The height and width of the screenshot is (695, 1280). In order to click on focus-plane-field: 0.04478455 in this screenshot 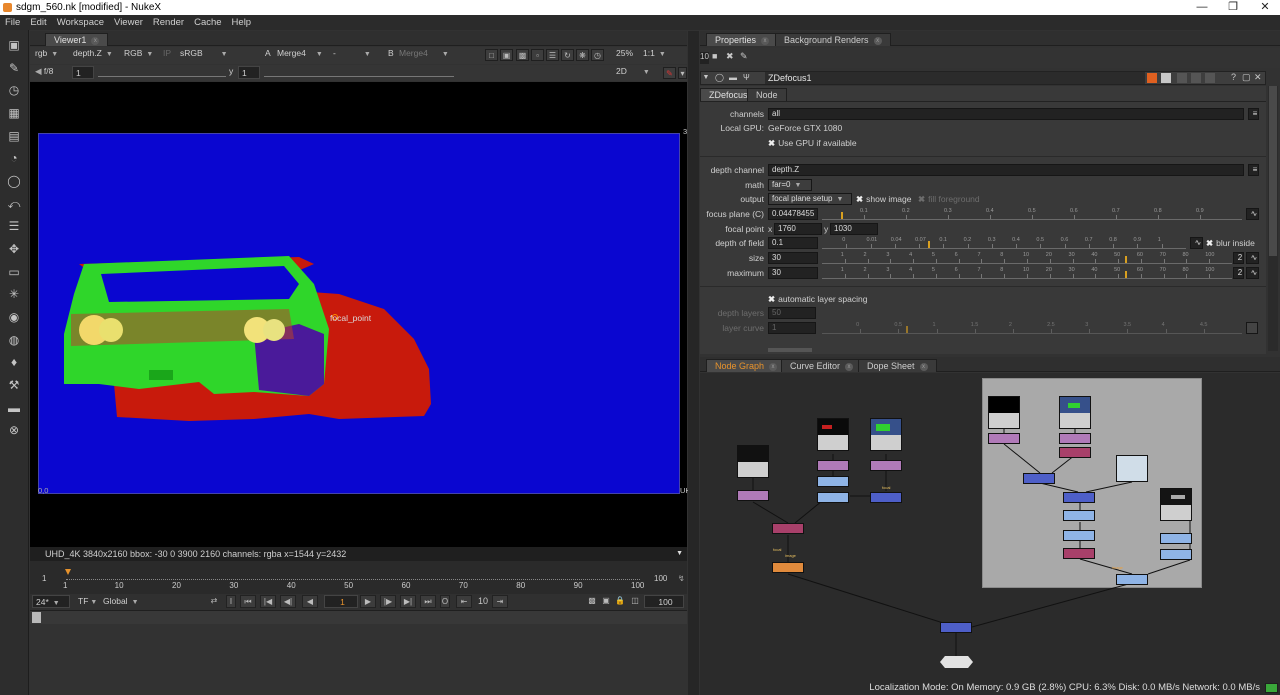, I will do `click(793, 214)`.